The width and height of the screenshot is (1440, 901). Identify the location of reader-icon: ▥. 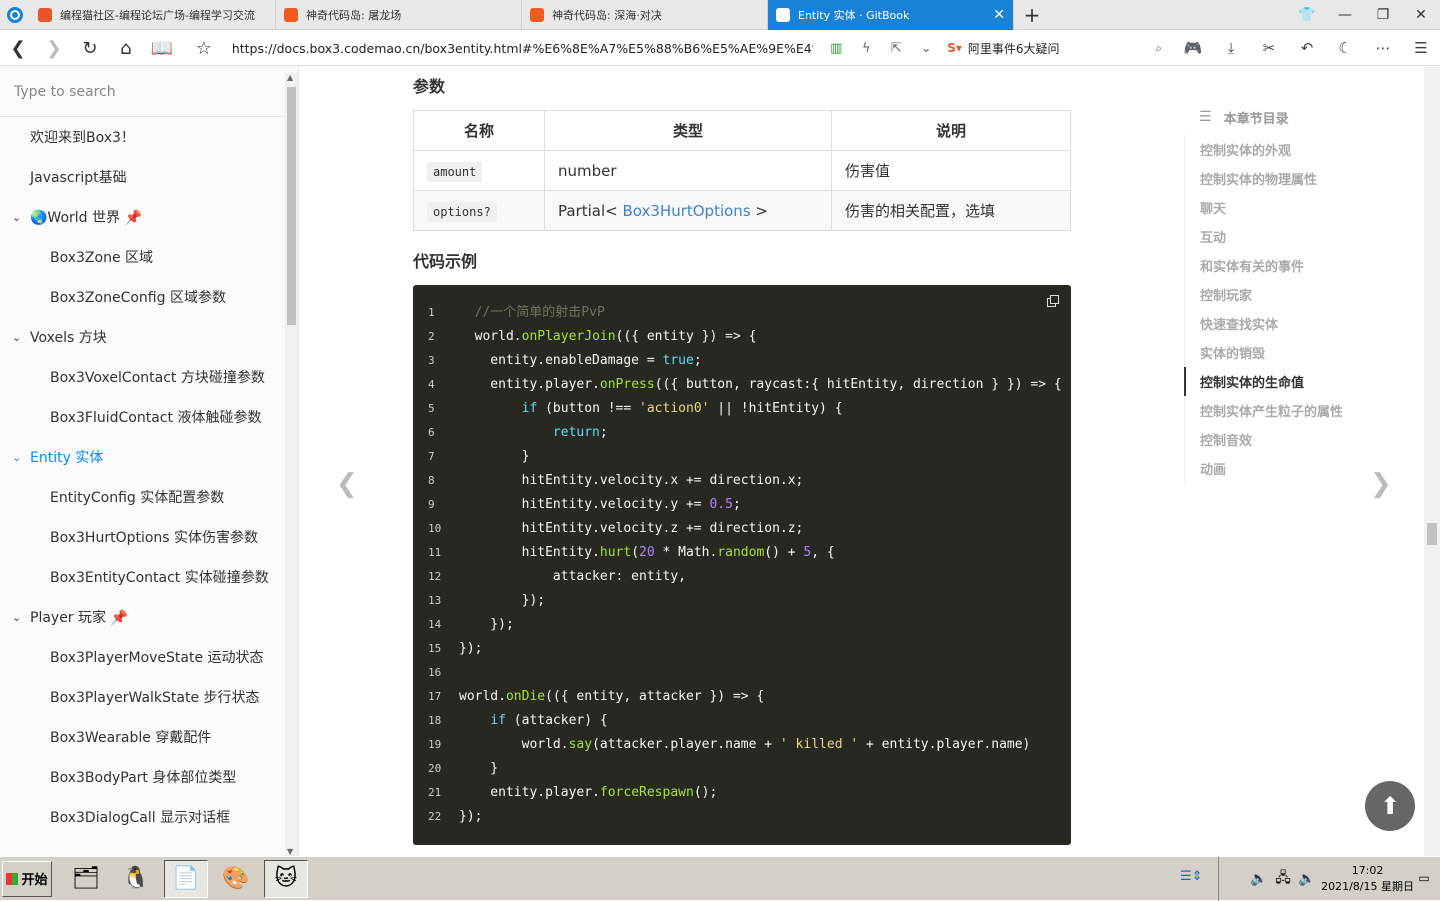
(836, 48).